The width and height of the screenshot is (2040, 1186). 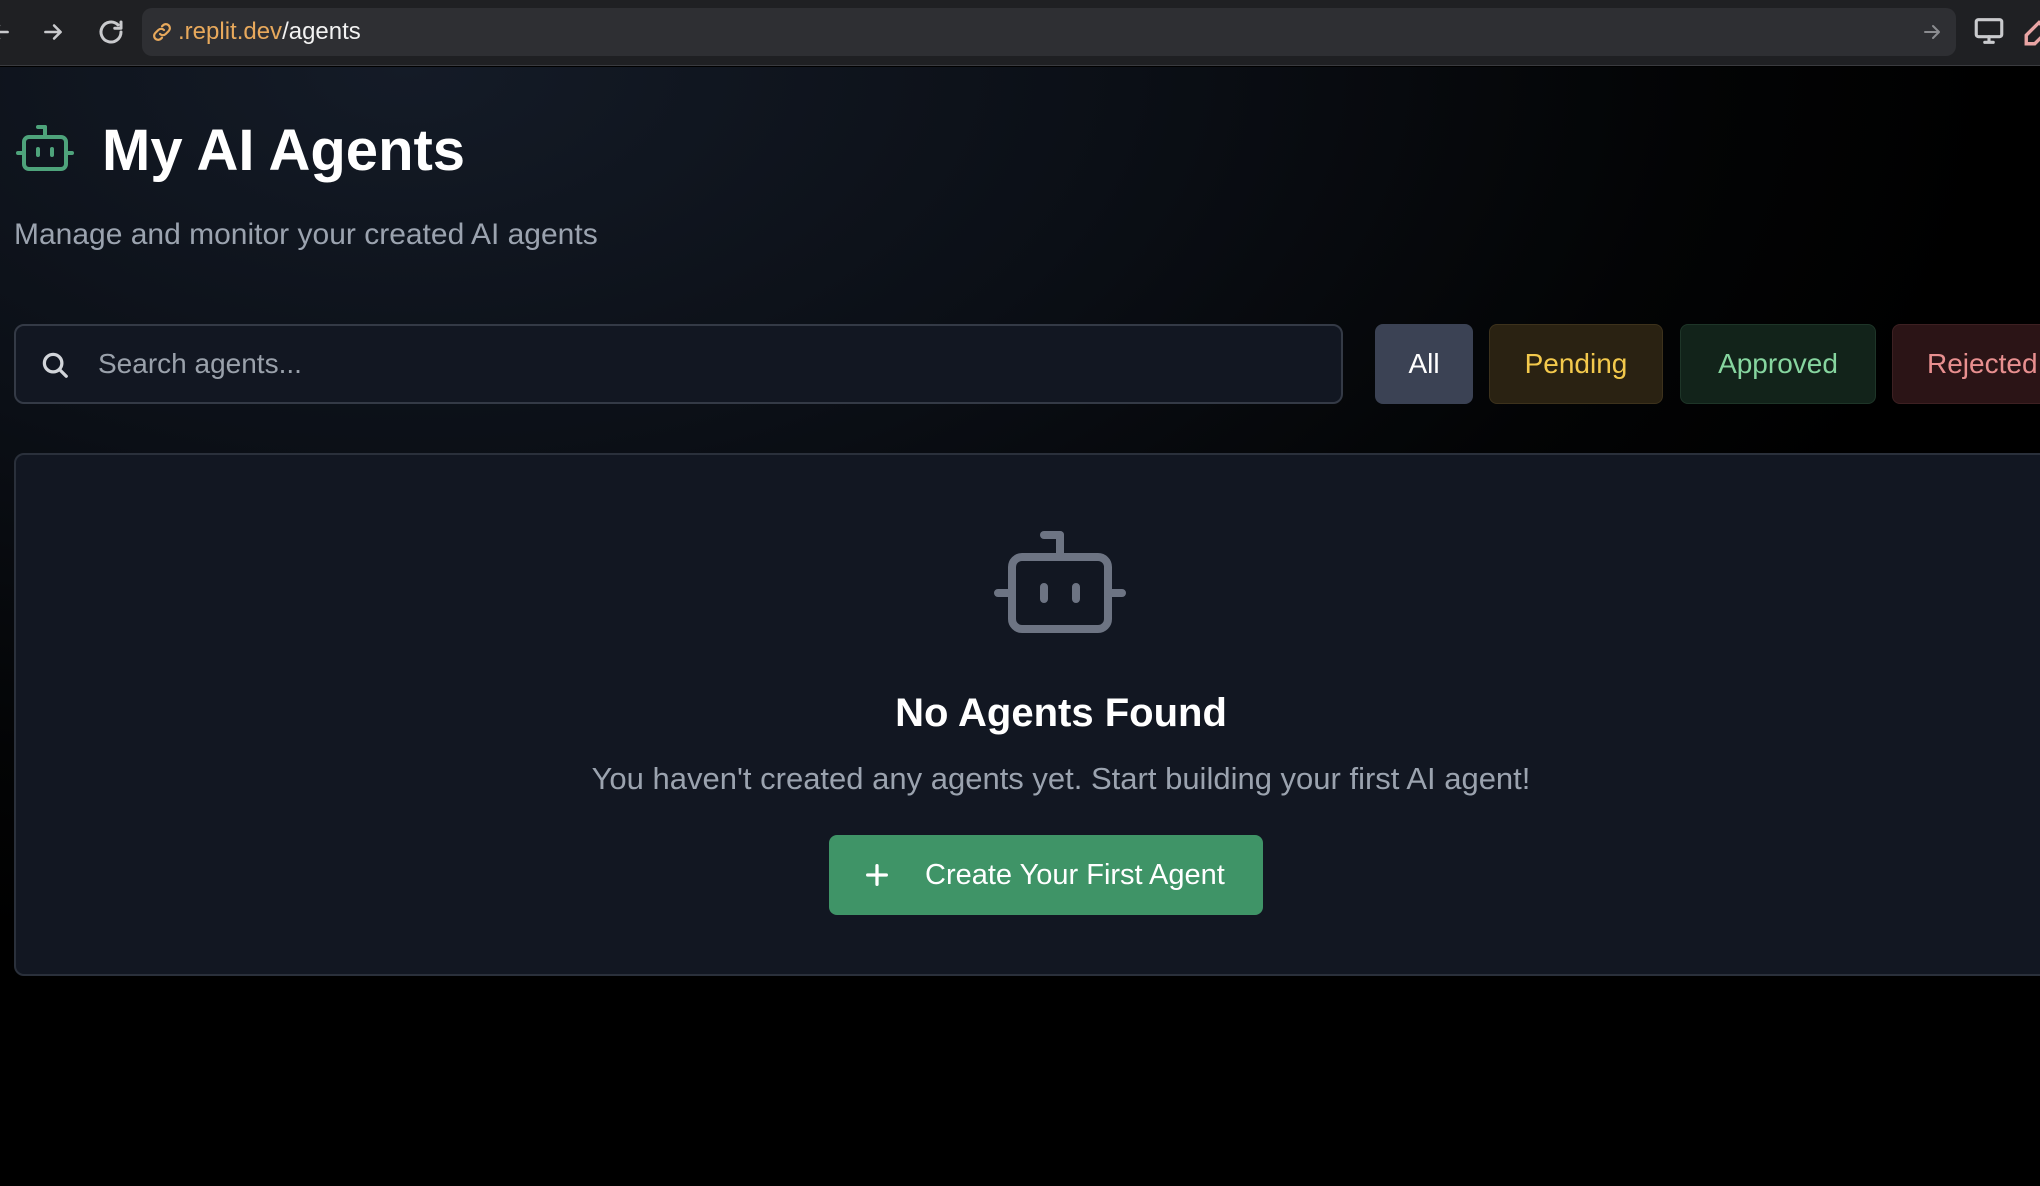 I want to click on dropper-icon, so click(x=2032, y=33).